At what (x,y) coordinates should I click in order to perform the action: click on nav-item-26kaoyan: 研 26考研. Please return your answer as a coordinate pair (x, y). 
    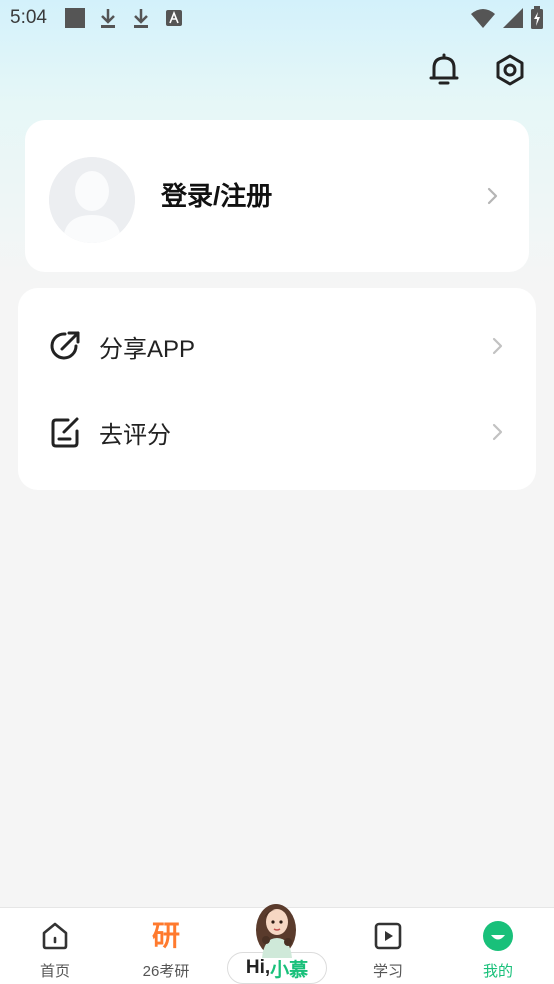
    Looking at the image, I should click on (166, 946).